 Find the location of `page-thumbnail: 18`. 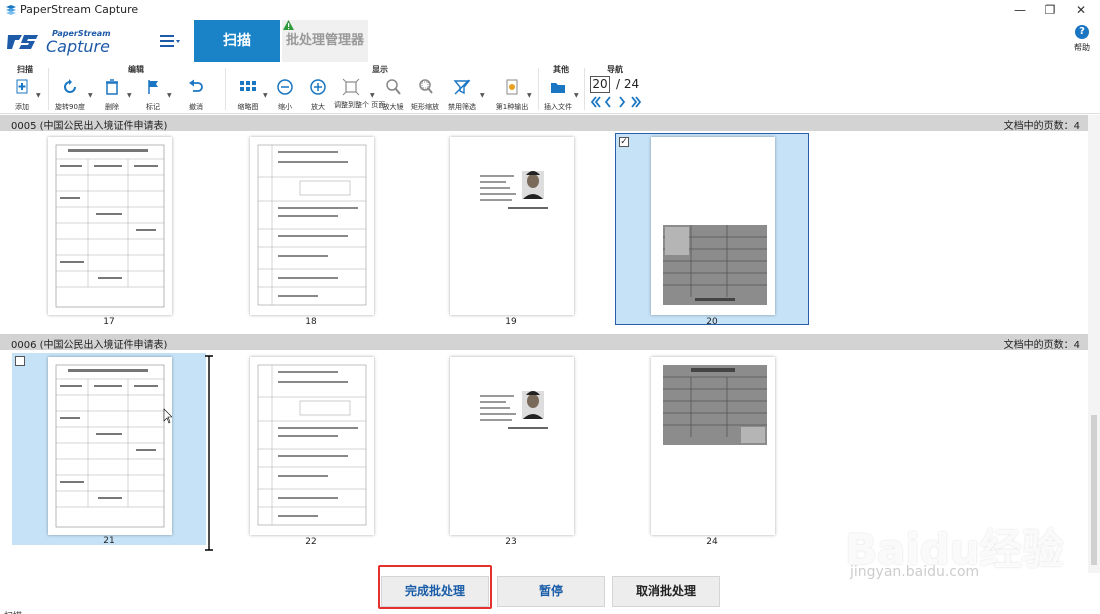

page-thumbnail: 18 is located at coordinates (311, 230).